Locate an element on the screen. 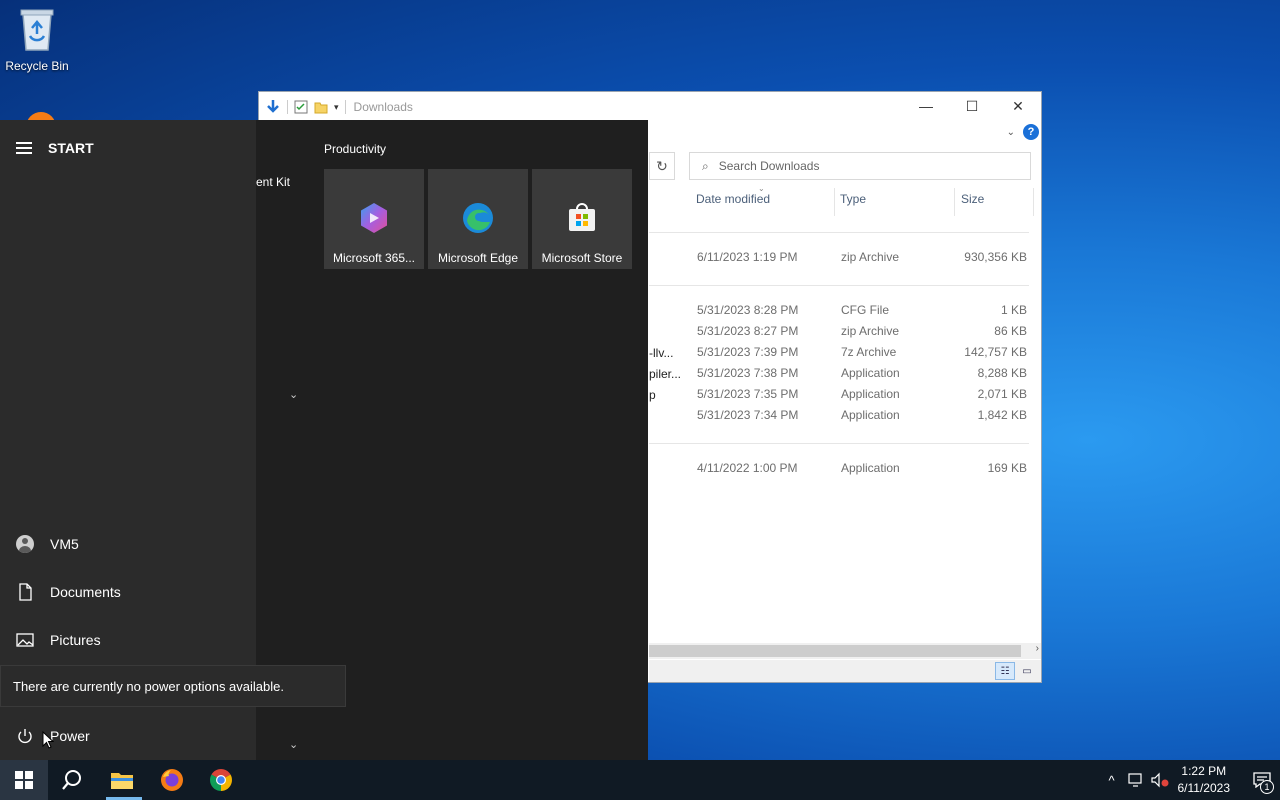  microsoft-365-icon is located at coordinates (374, 218).